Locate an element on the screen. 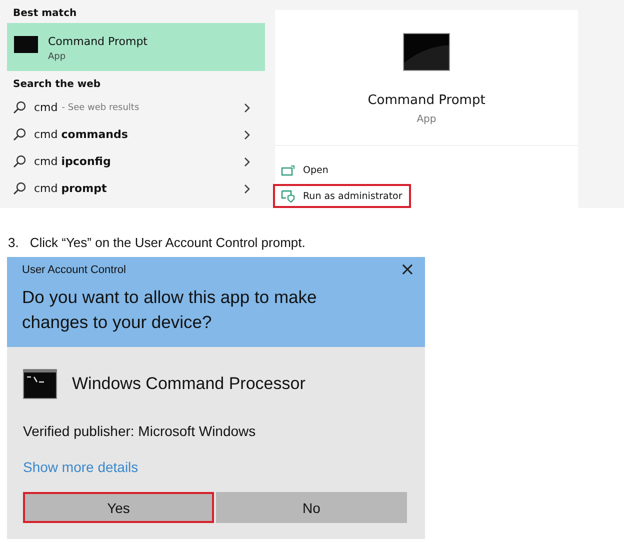 This screenshot has height=552, width=624. dialog-question: Do you want to allow this app to make changes to your device? is located at coordinates (170, 310).